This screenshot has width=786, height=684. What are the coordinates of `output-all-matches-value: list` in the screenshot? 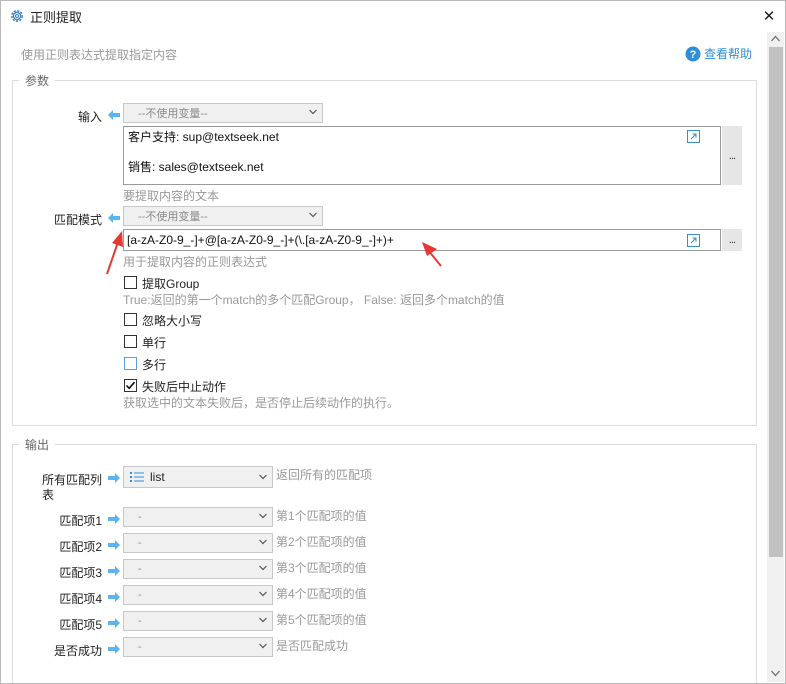 It's located at (157, 477).